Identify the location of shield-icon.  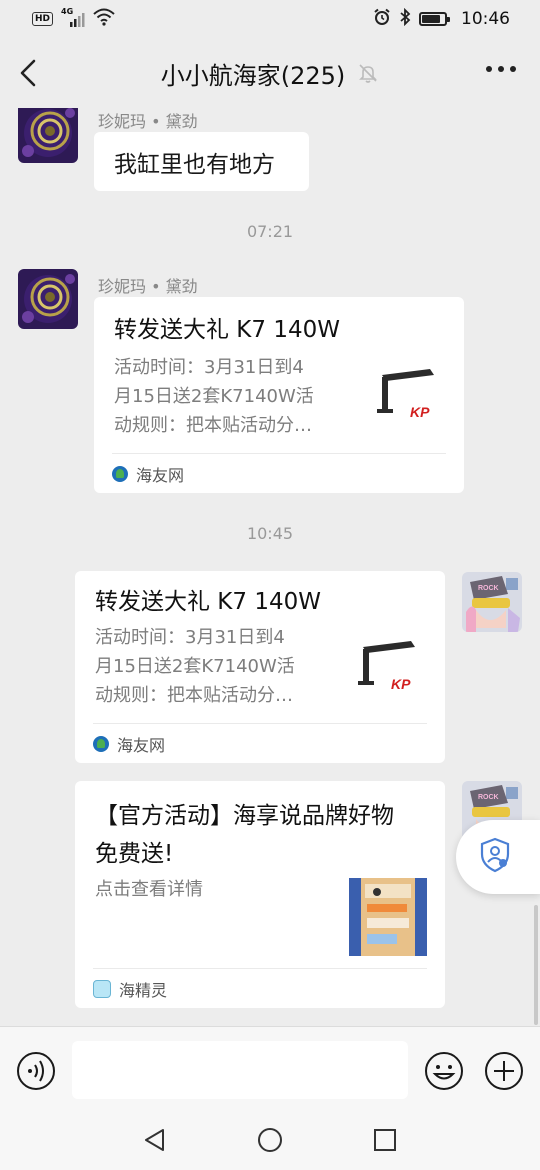
(495, 857).